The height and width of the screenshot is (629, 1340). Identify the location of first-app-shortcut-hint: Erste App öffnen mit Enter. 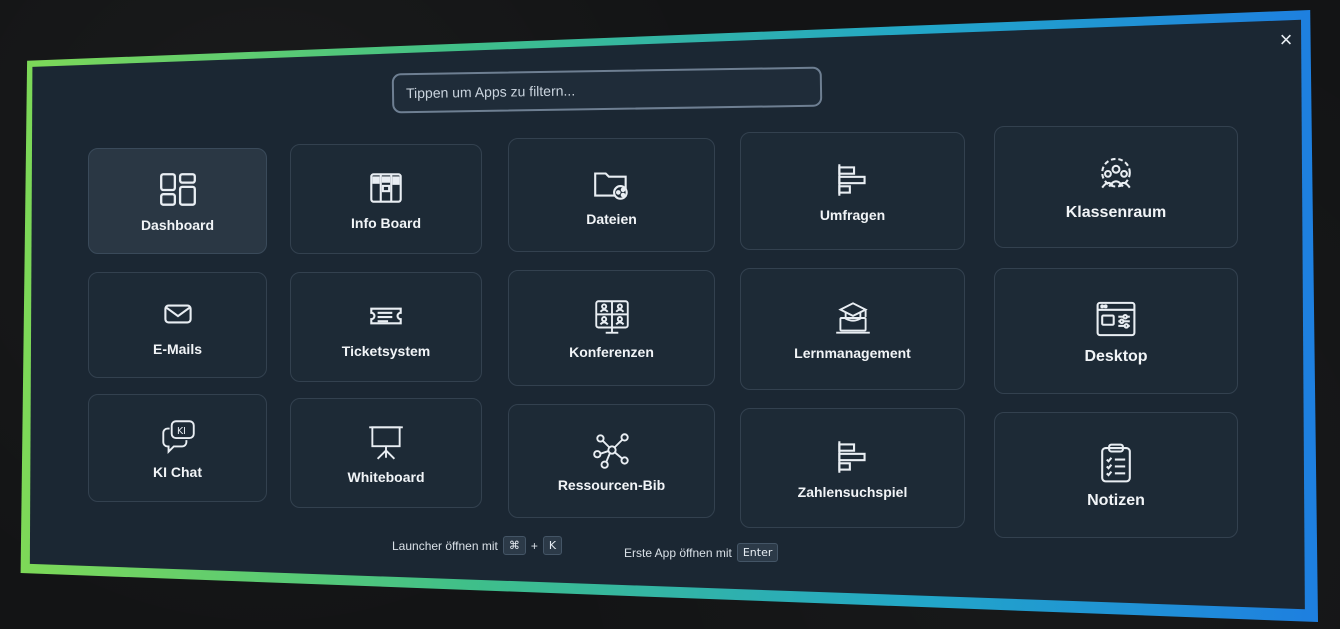
(701, 552).